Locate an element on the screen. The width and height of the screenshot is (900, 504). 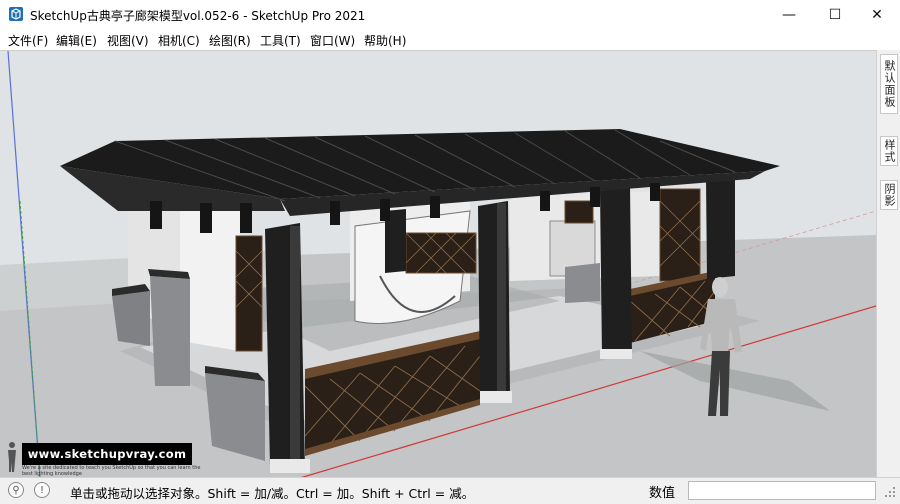
measurements-input is located at coordinates (782, 490).